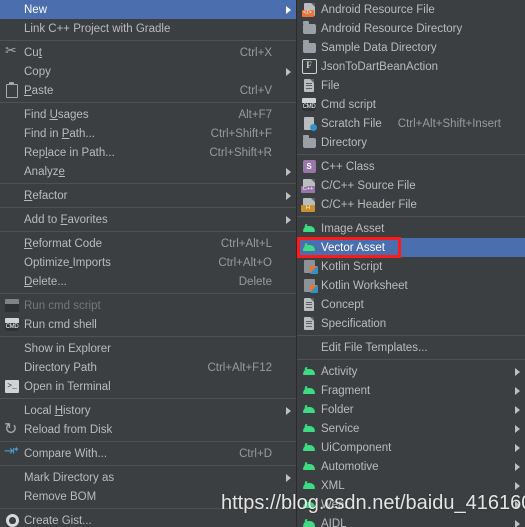 The height and width of the screenshot is (527, 525). I want to click on menu-item-delete: Delete... Delete, so click(148, 281).